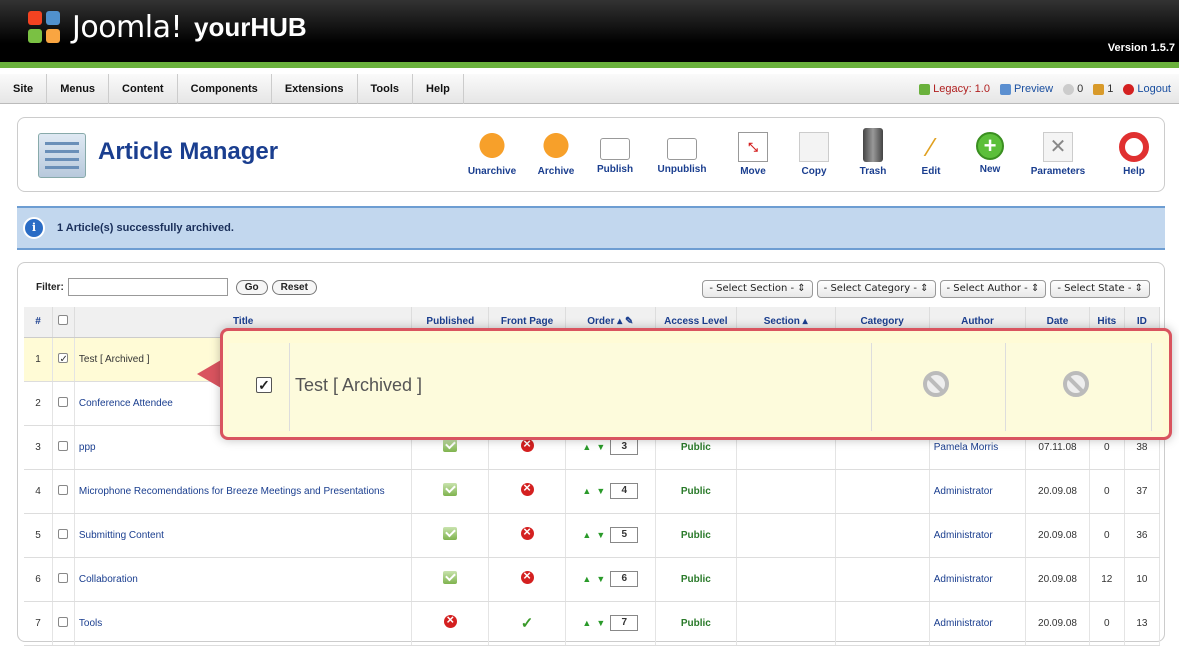  Describe the element at coordinates (615, 153) in the screenshot. I see `publish-button: Publish` at that location.